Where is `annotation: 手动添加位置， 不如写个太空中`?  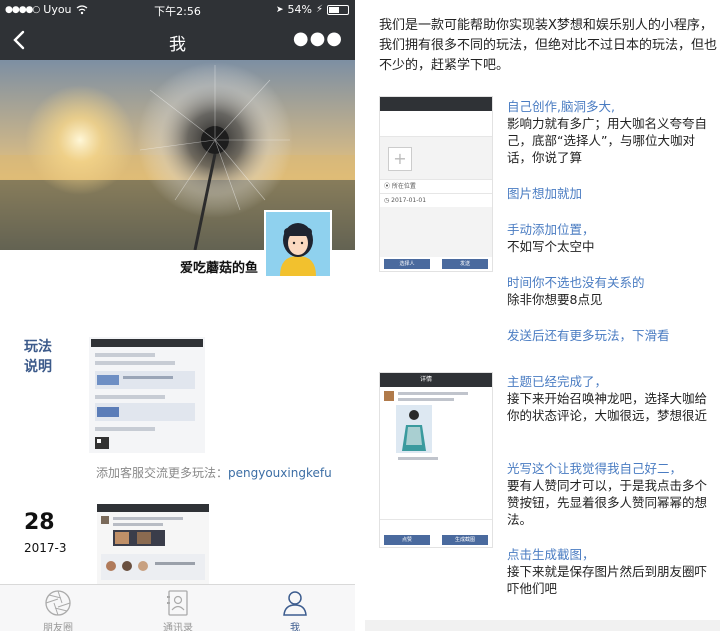 annotation: 手动添加位置， 不如写个太空中 is located at coordinates (551, 238).